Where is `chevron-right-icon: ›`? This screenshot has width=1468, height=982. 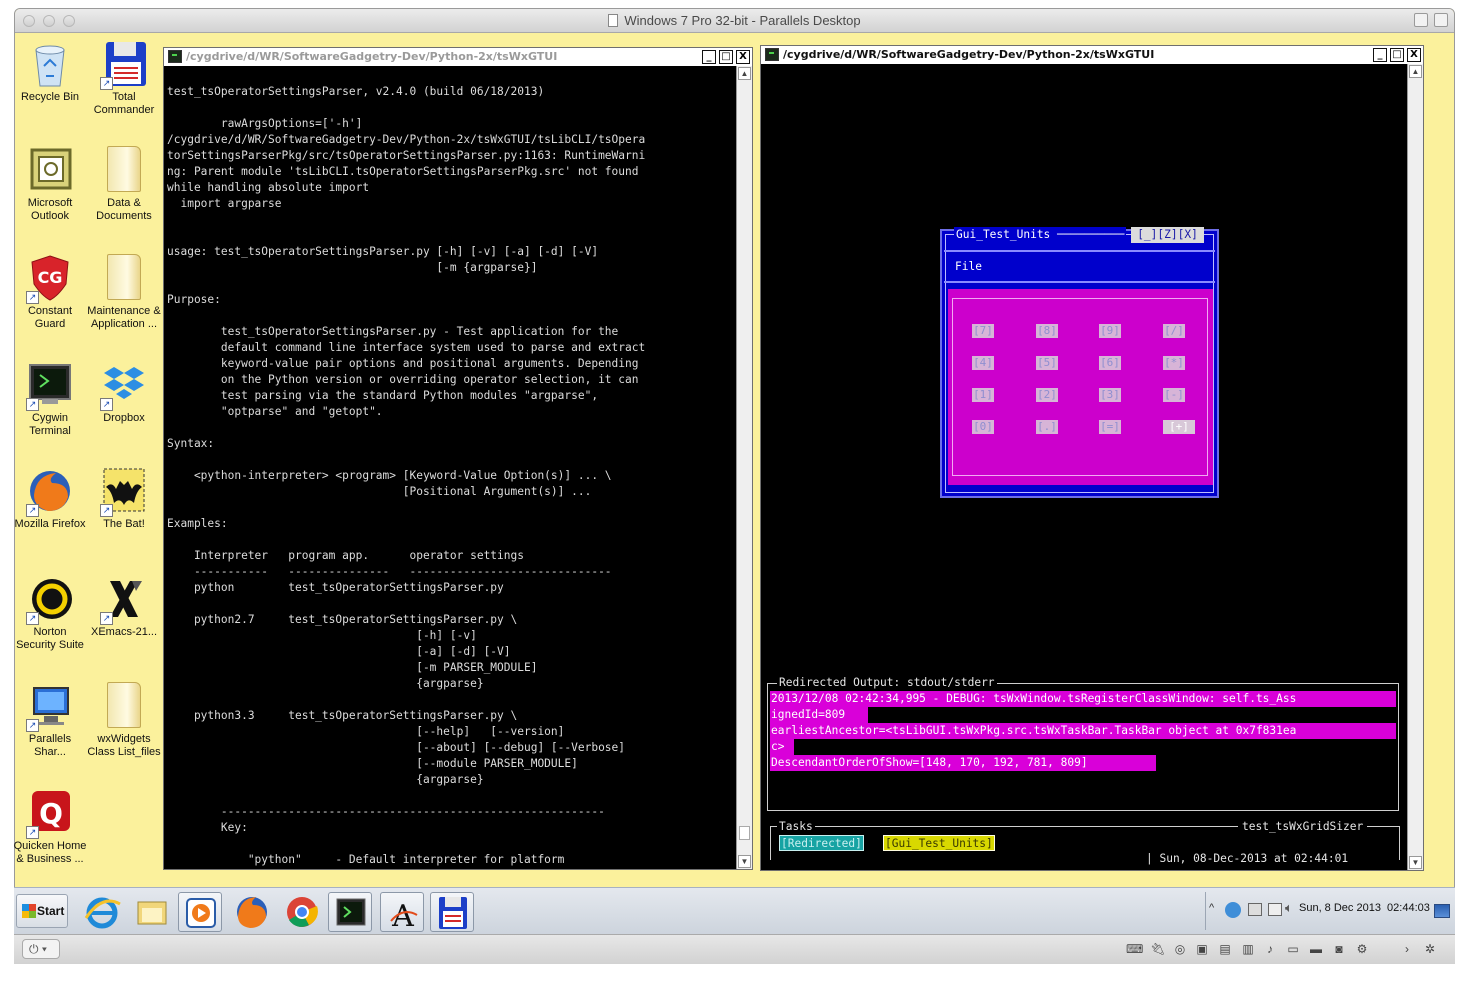 chevron-right-icon: › is located at coordinates (1407, 949).